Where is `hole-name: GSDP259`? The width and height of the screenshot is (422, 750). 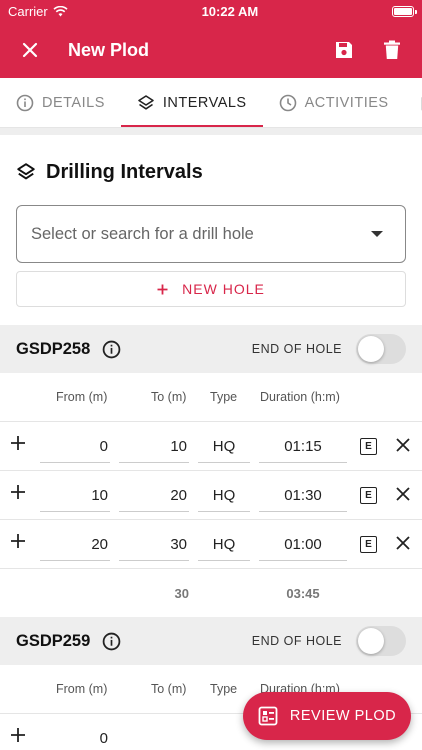
hole-name: GSDP259 is located at coordinates (53, 640).